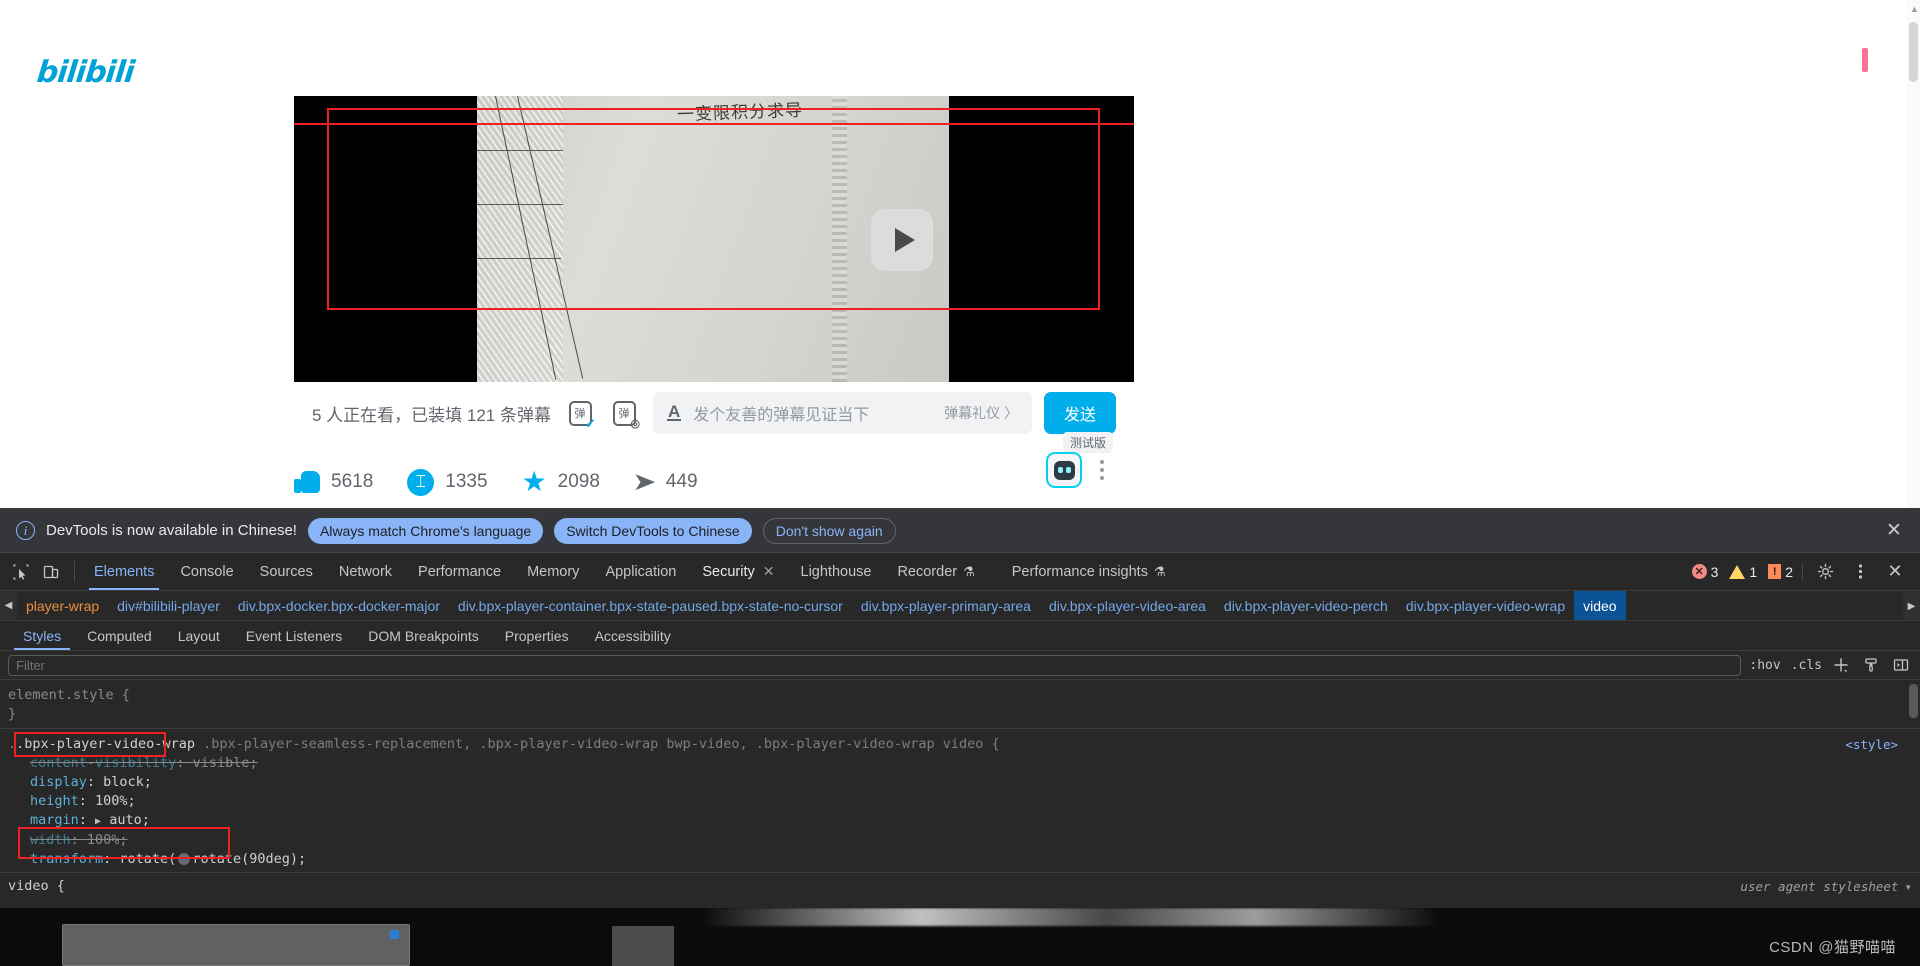 This screenshot has height=966, width=1920. Describe the element at coordinates (964, 782) in the screenshot. I see `declaration-display: display: block;` at that location.